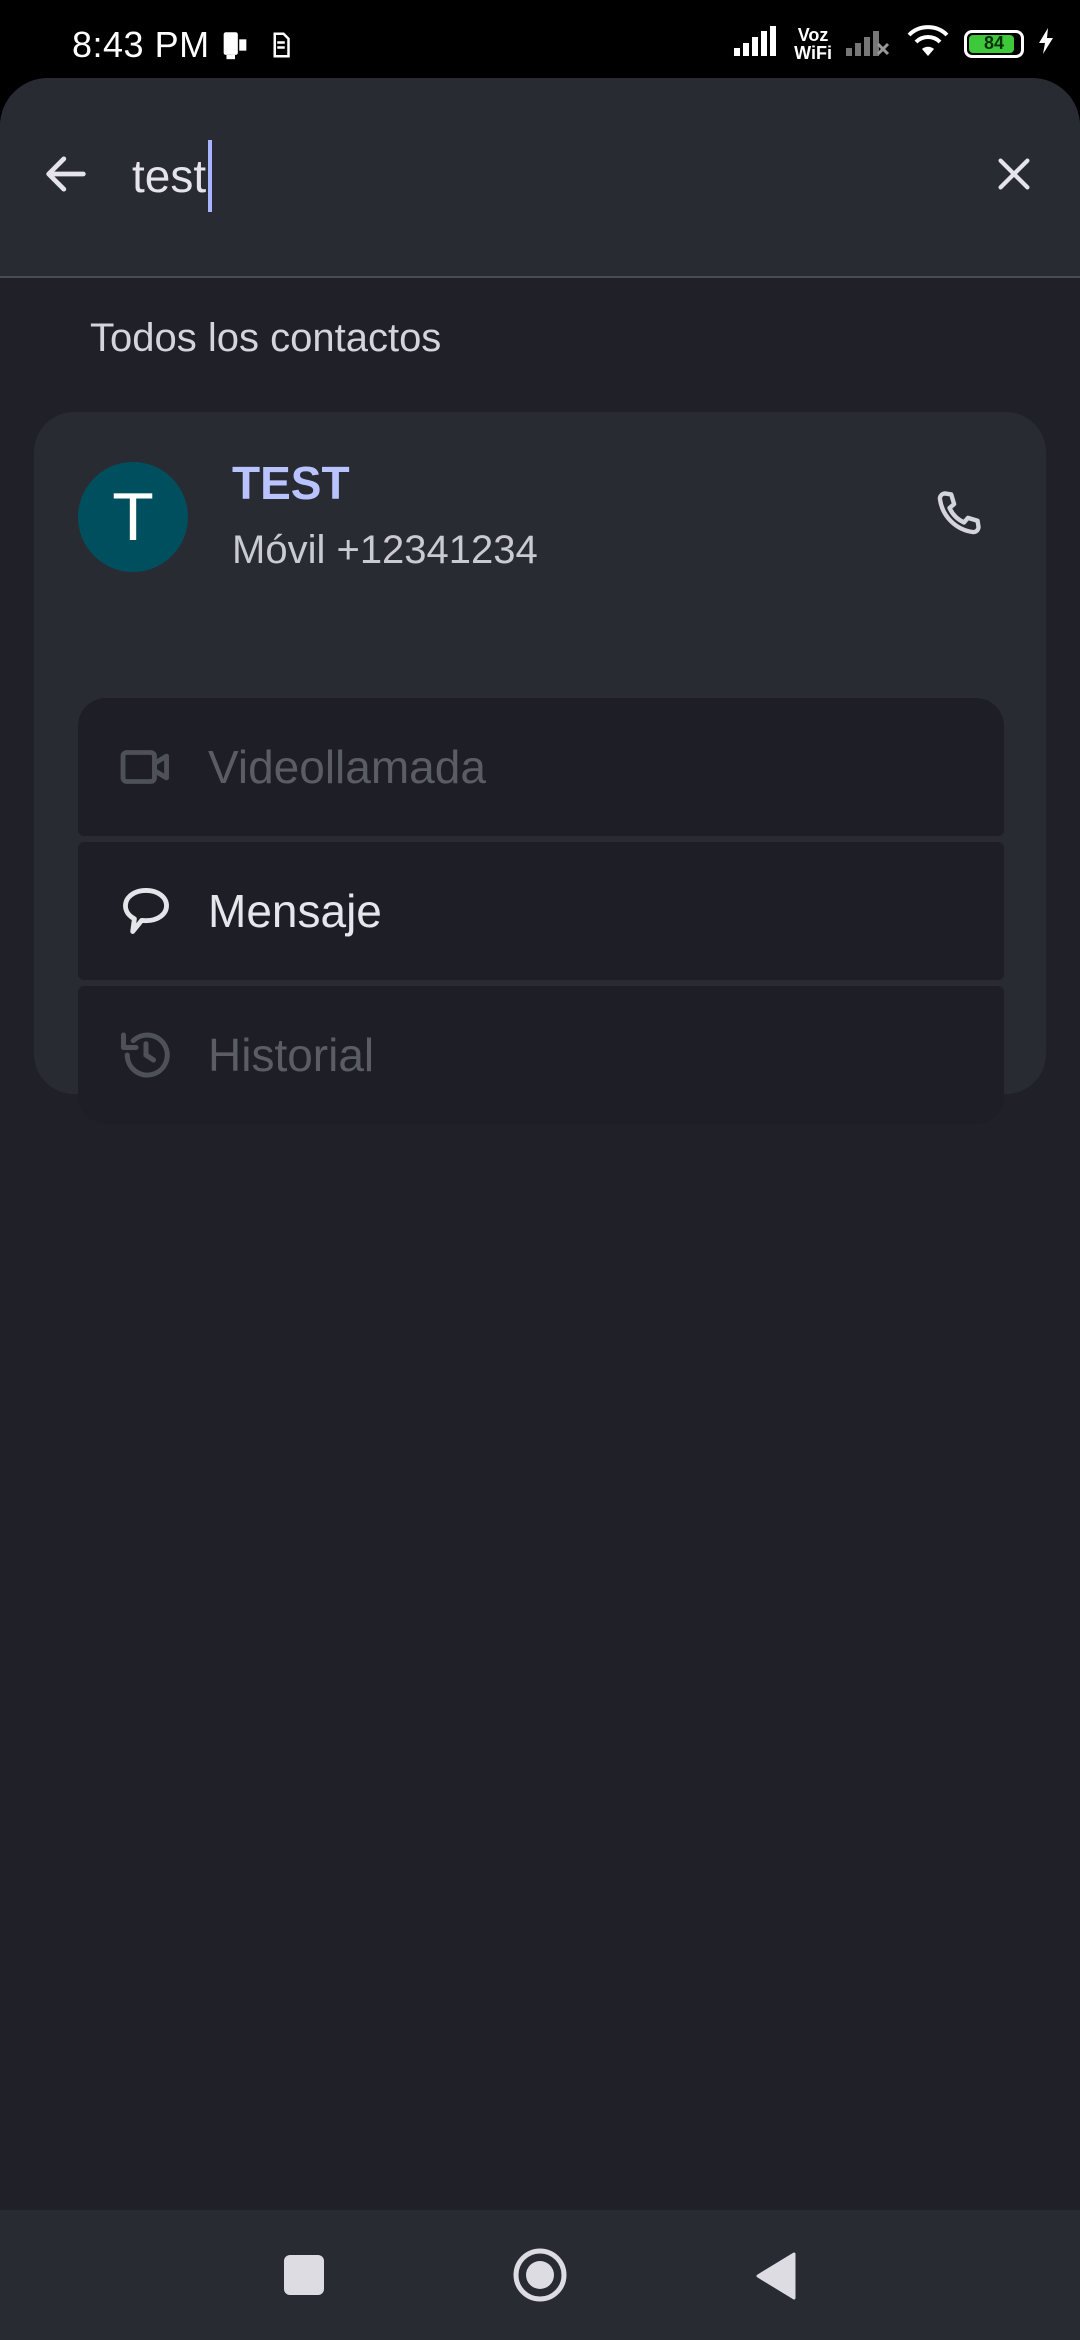  I want to click on phone-icon, so click(959, 513).